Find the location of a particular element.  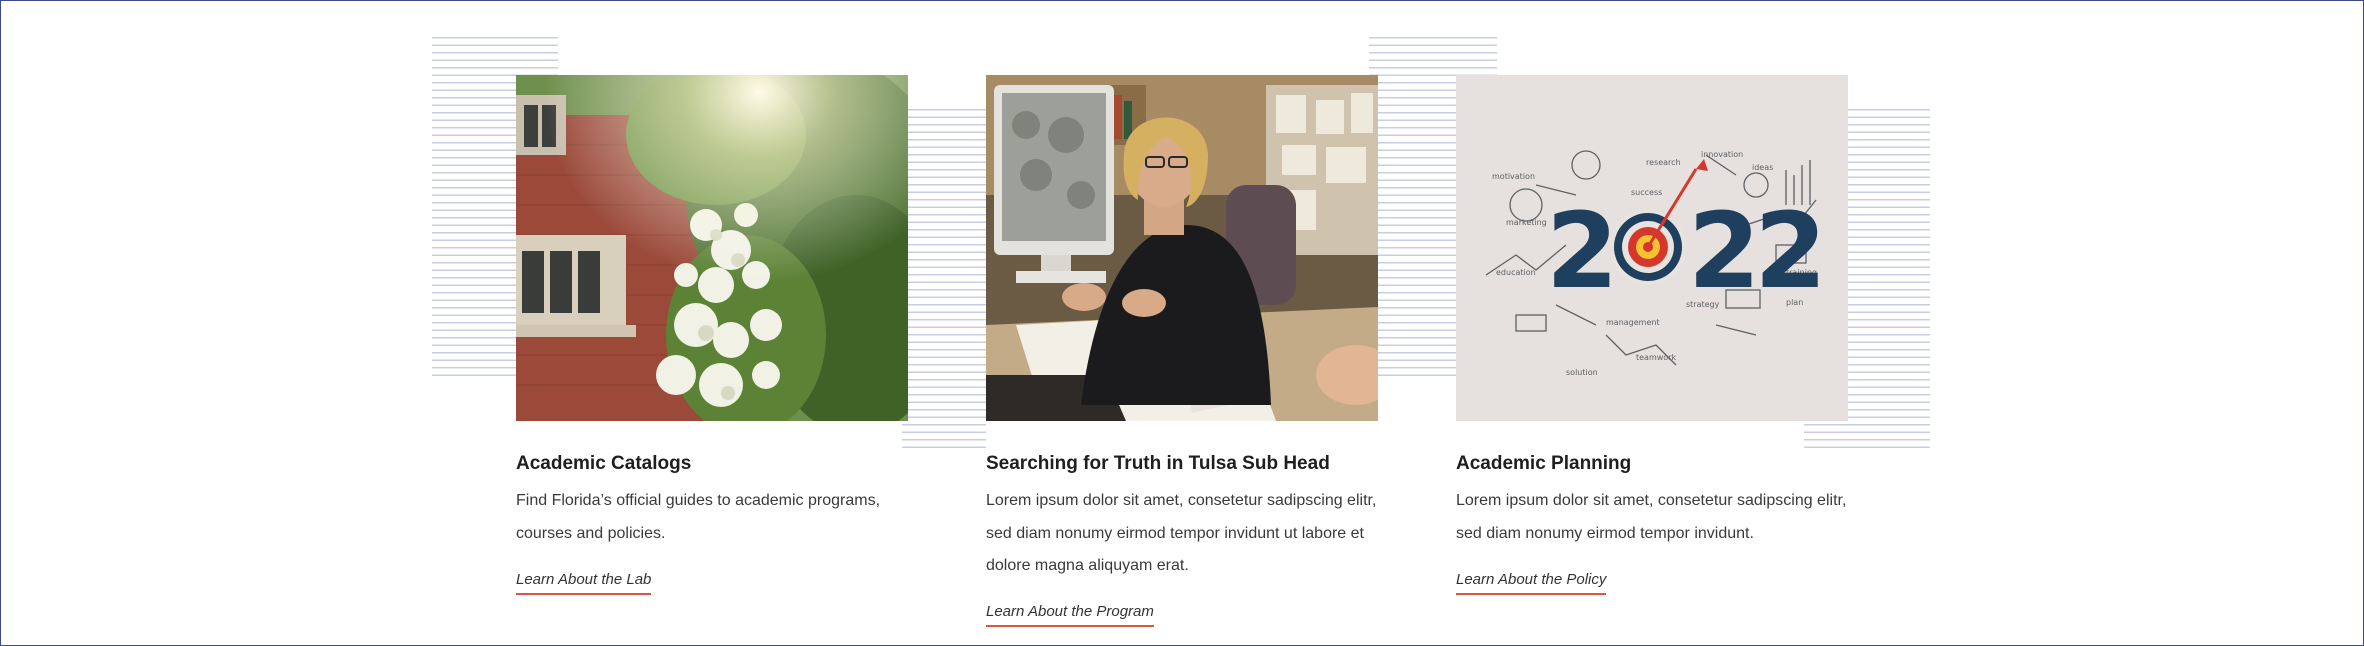

researcher-at-desk-photo is located at coordinates (1182, 248).